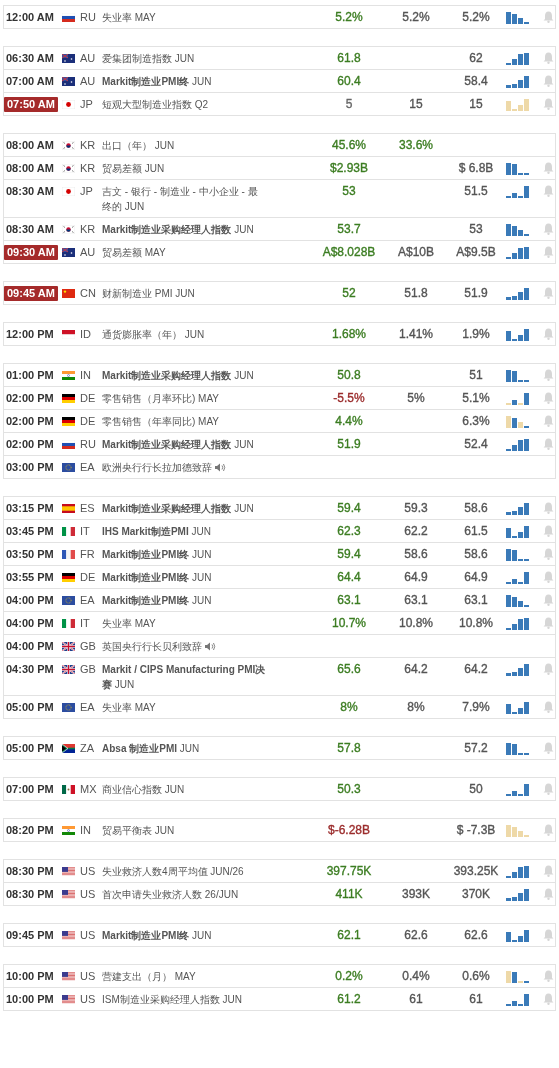  I want to click on previous-value: 53, so click(476, 229).